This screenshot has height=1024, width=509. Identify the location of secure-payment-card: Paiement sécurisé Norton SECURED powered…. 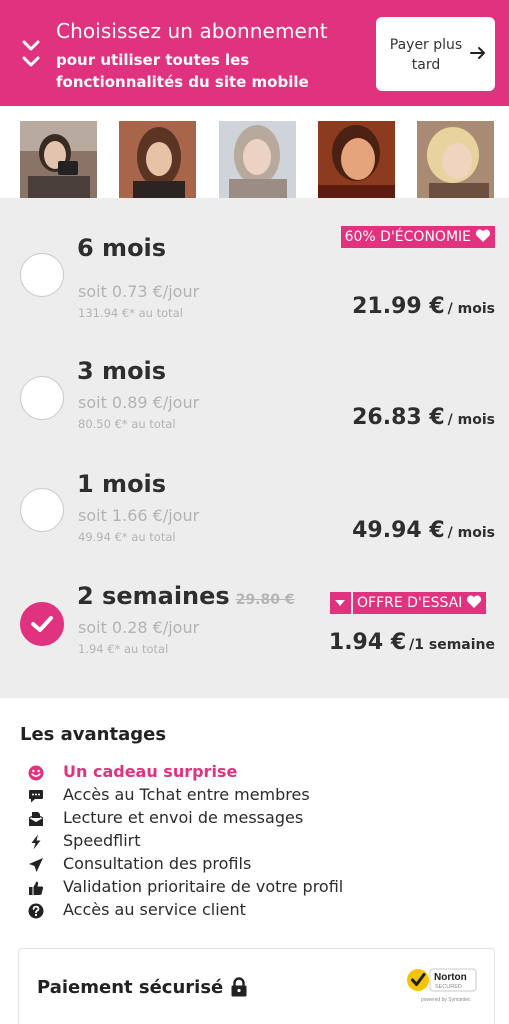
(256, 986).